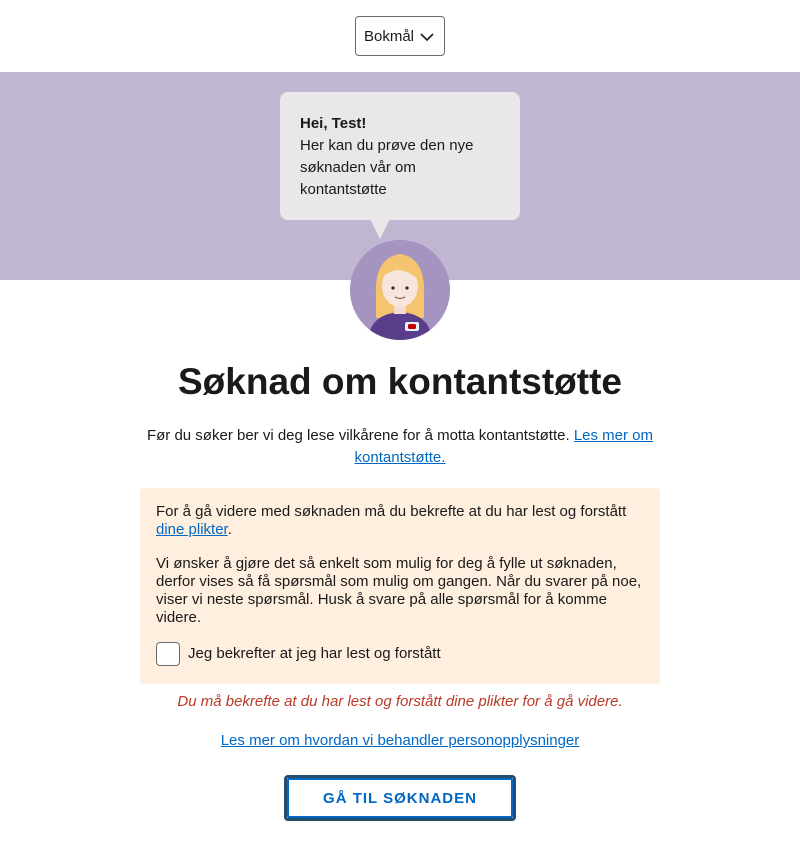  Describe the element at coordinates (333, 123) in the screenshot. I see `greeting: Hei, Test!` at that location.